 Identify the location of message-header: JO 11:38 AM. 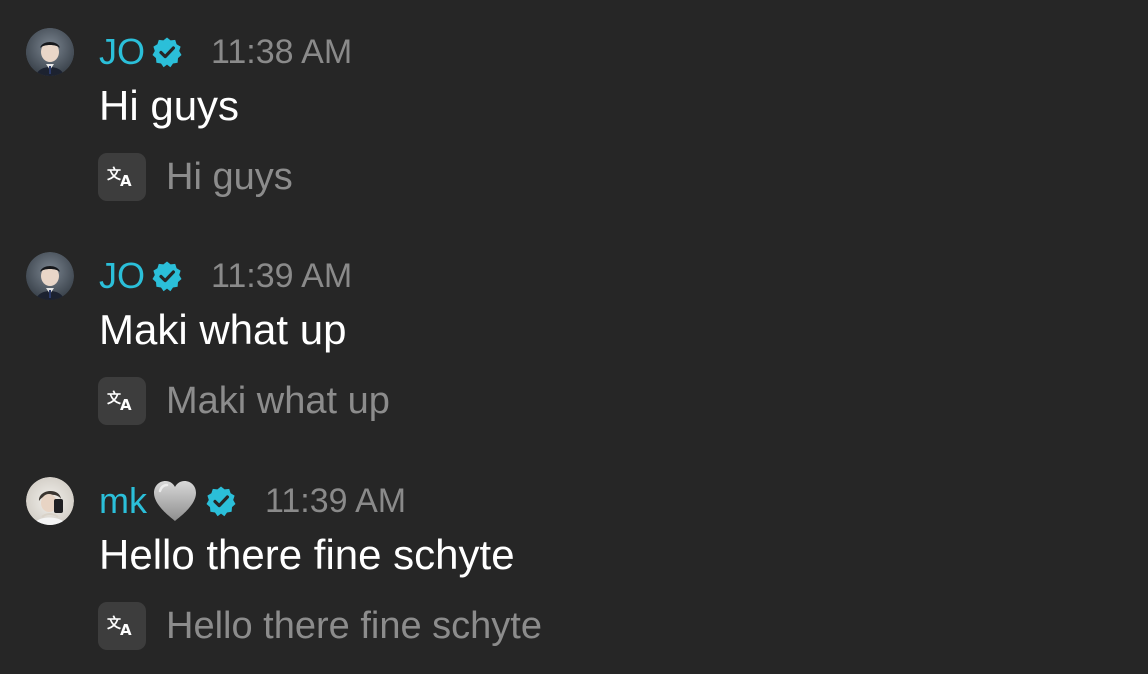
(225, 52).